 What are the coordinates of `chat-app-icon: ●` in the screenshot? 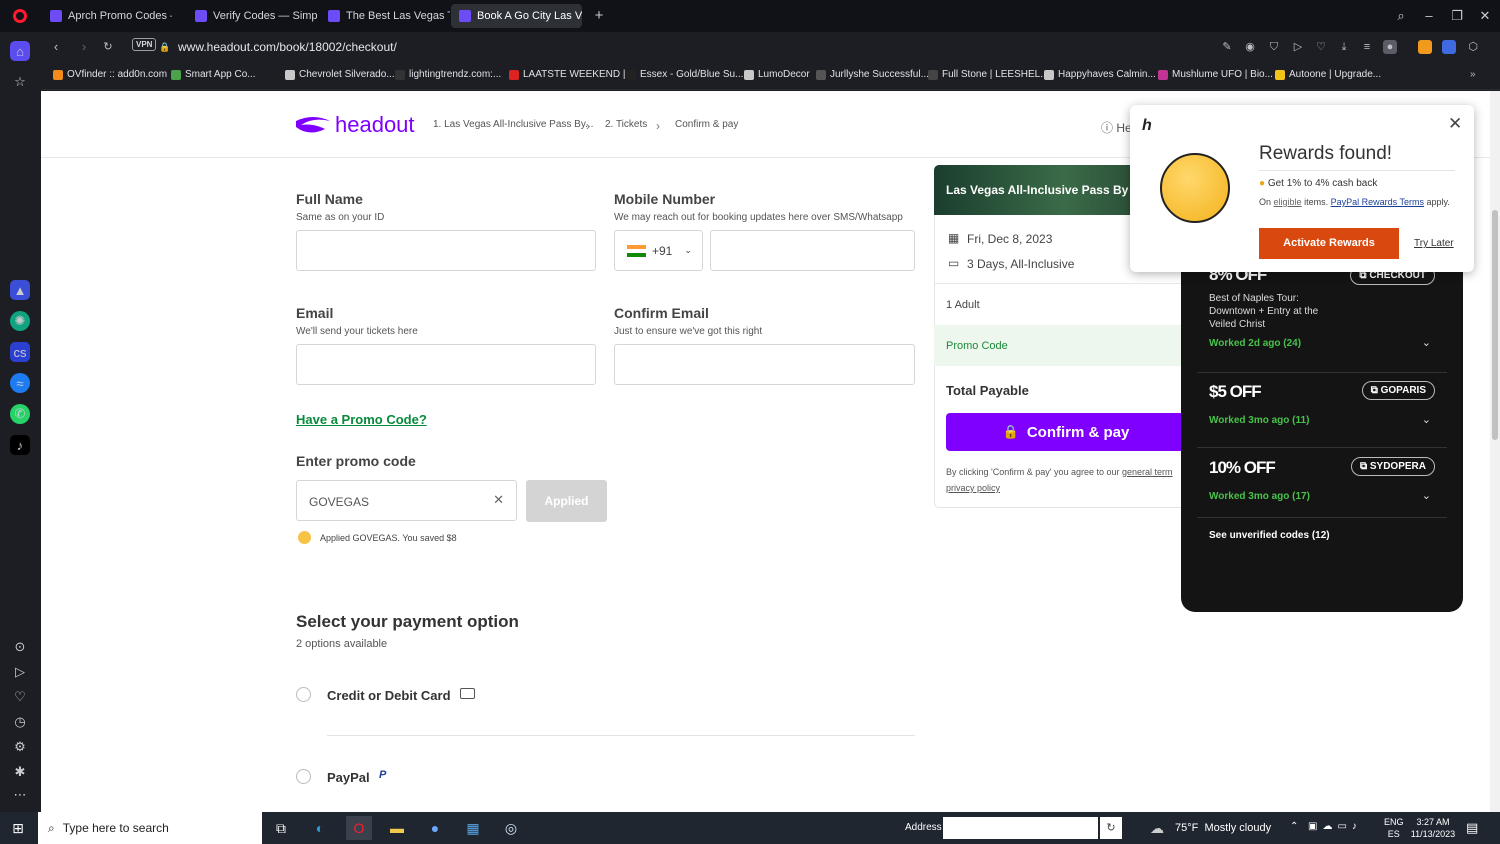 It's located at (435, 828).